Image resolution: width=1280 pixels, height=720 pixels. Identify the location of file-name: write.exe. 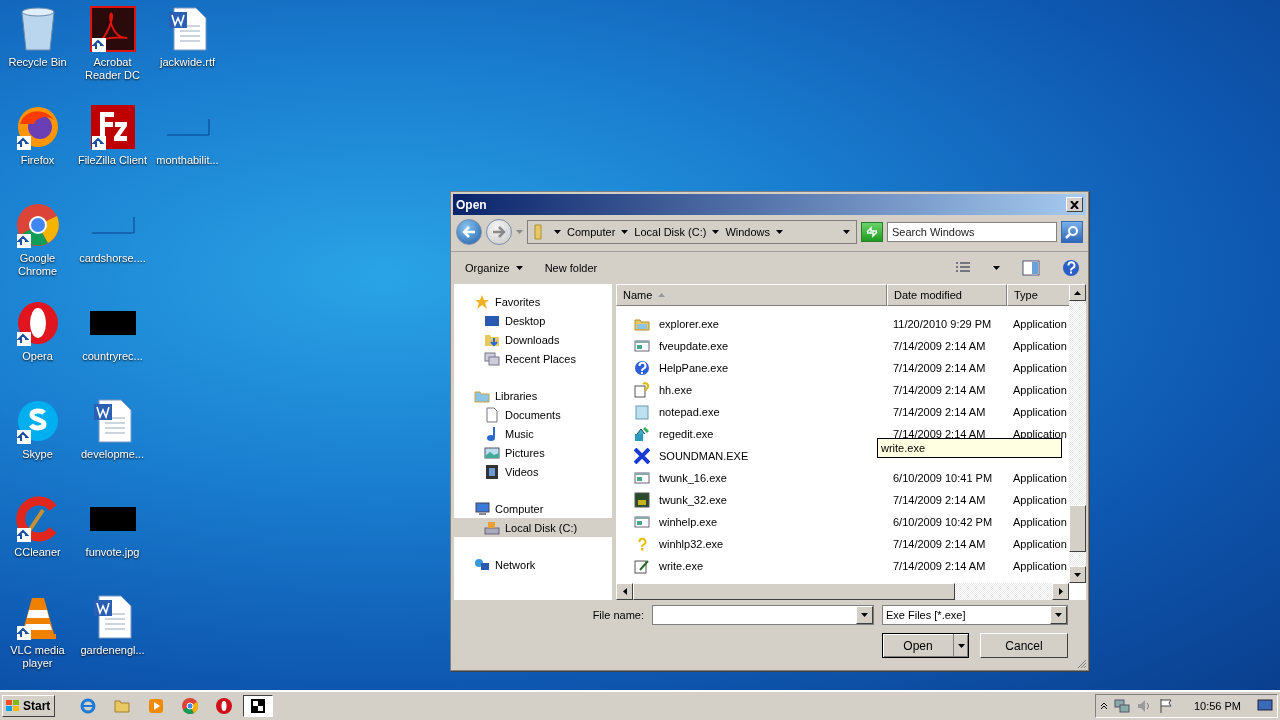
(678, 566).